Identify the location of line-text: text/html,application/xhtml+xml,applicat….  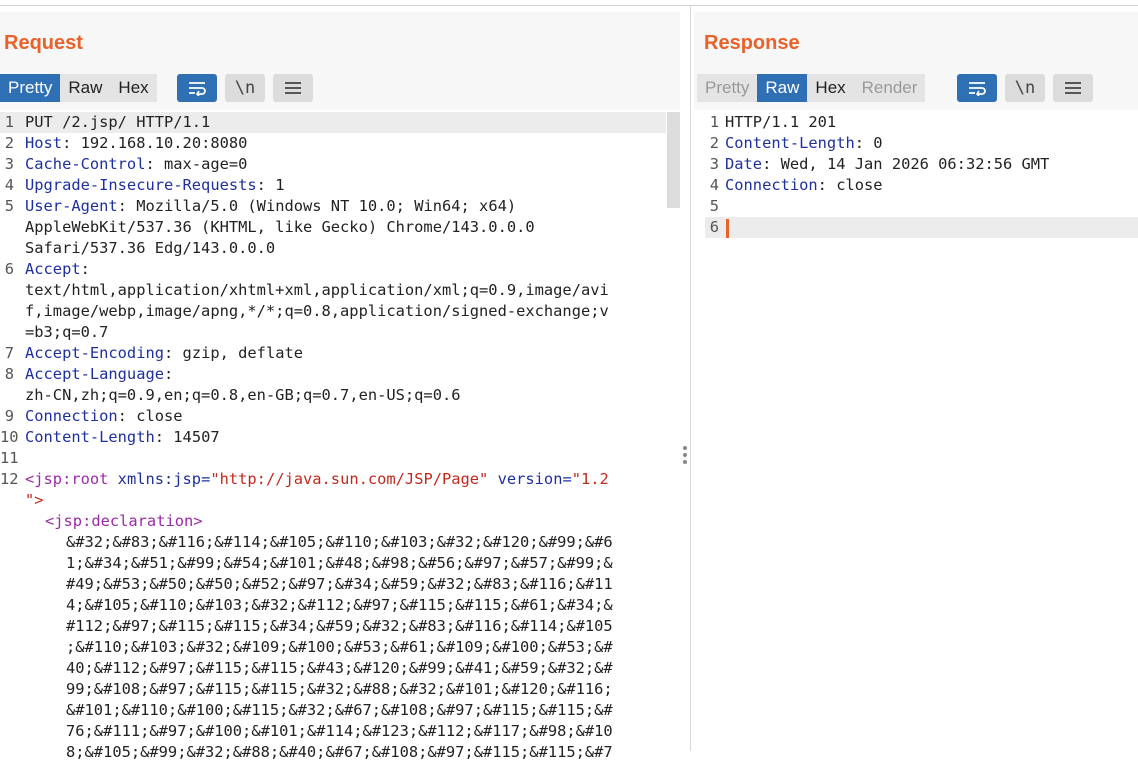
(317, 290).